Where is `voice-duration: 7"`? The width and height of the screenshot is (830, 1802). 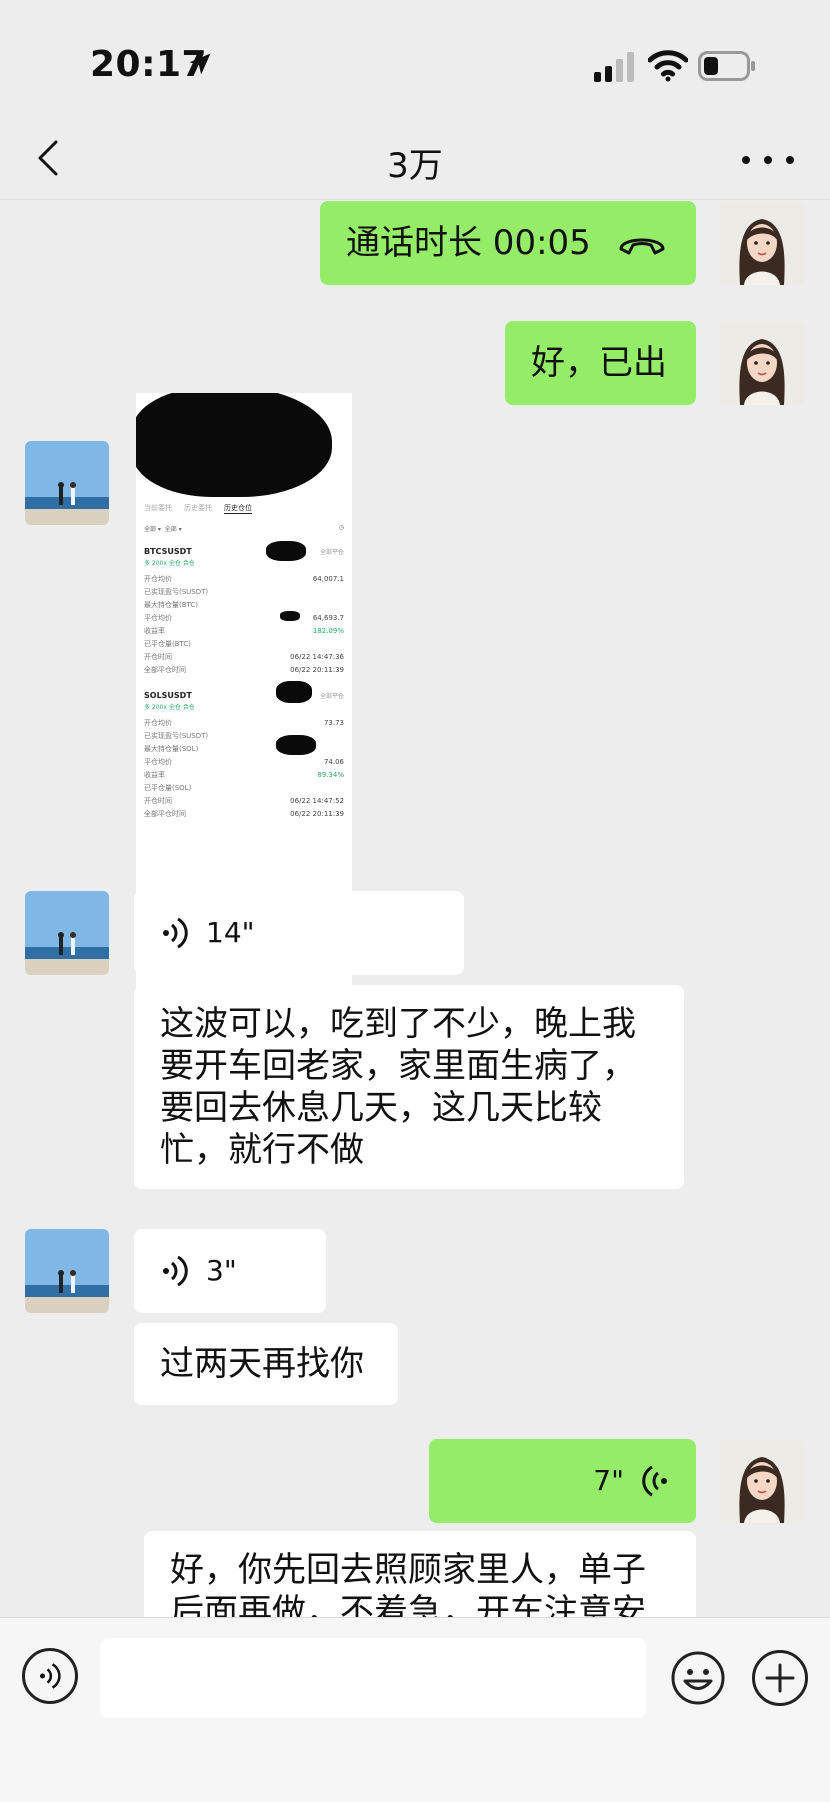
voice-duration: 7" is located at coordinates (608, 1480).